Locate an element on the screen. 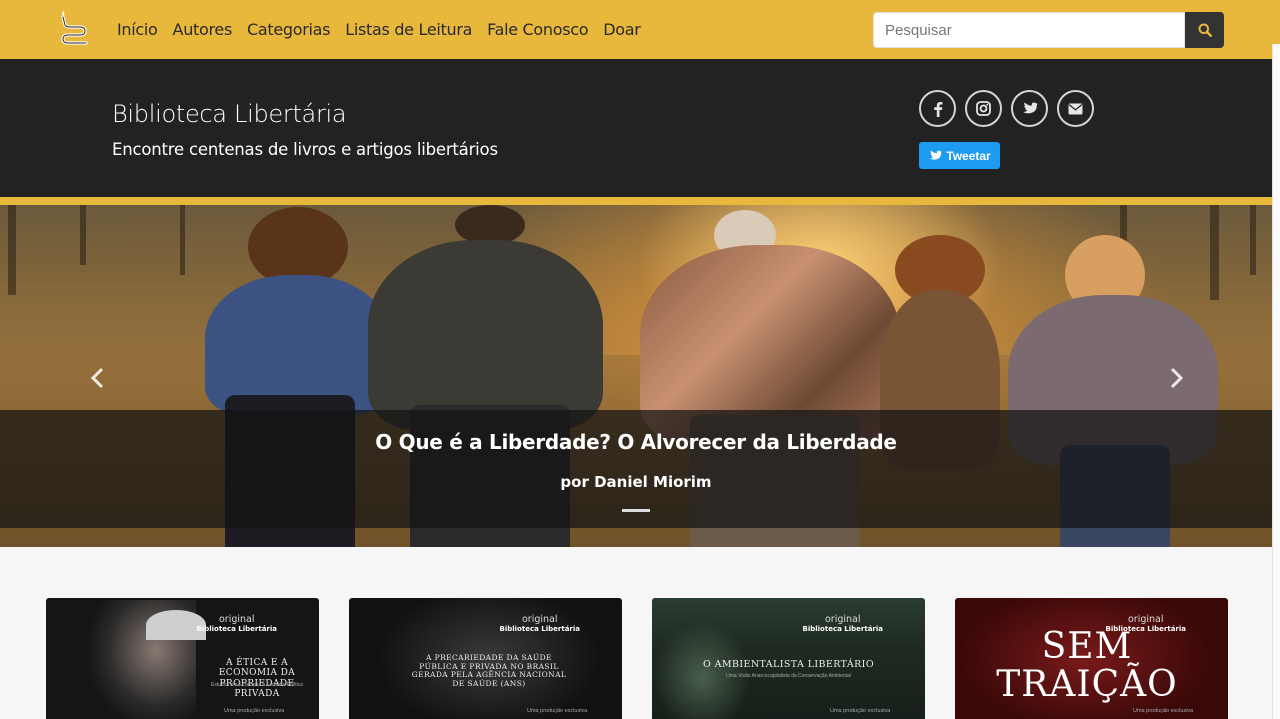 This screenshot has height=719, width=1280. search-form is located at coordinates (1048, 30).